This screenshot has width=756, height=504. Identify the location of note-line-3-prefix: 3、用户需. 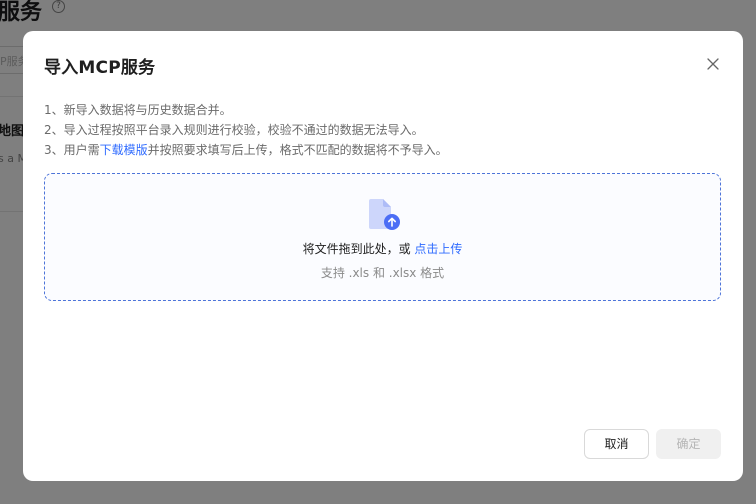
(72, 150).